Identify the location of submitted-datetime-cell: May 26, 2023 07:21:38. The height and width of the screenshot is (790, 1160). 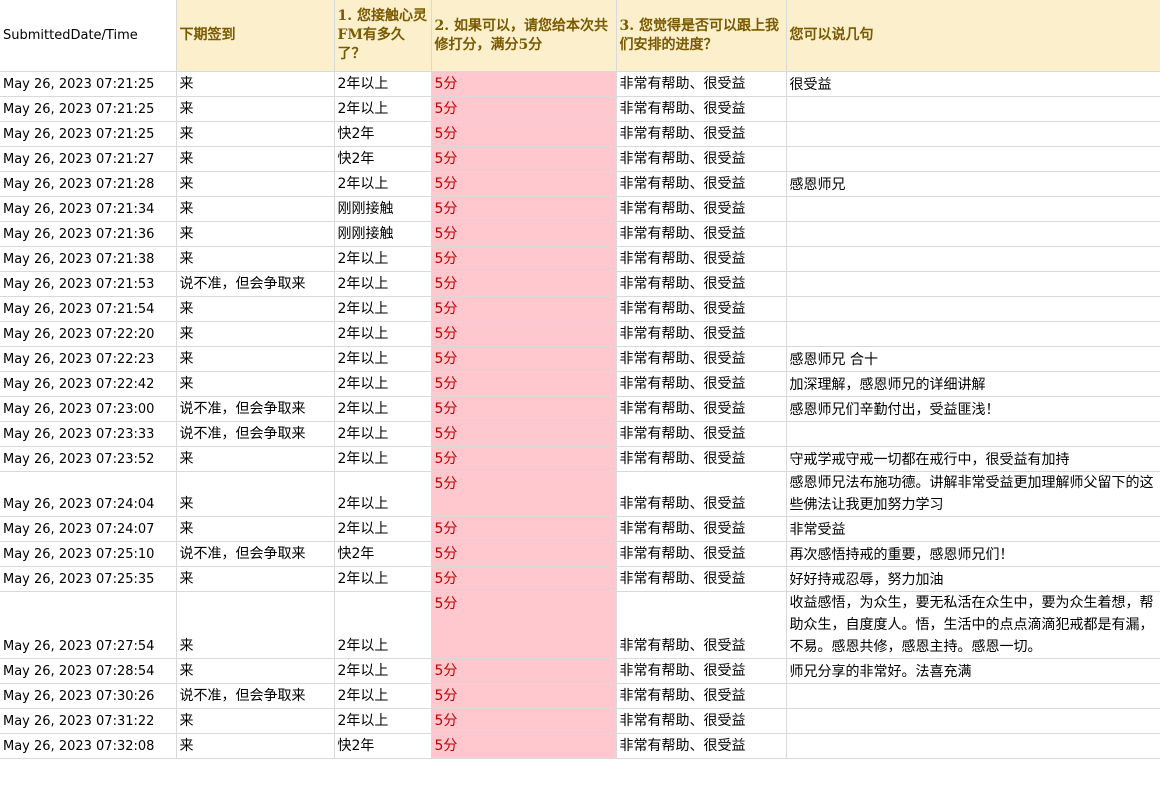
(88, 259).